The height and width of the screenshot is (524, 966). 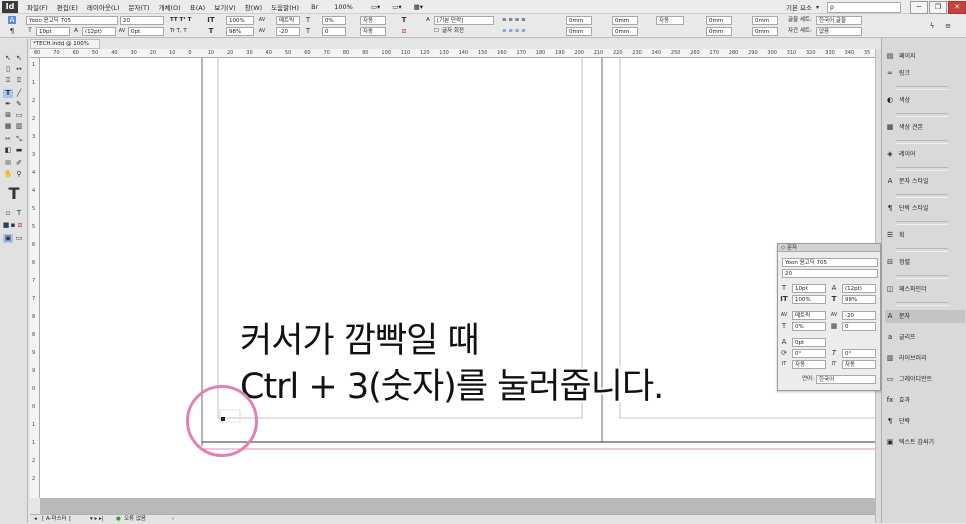 I want to click on cp-aki2-field: 자동, so click(x=859, y=364).